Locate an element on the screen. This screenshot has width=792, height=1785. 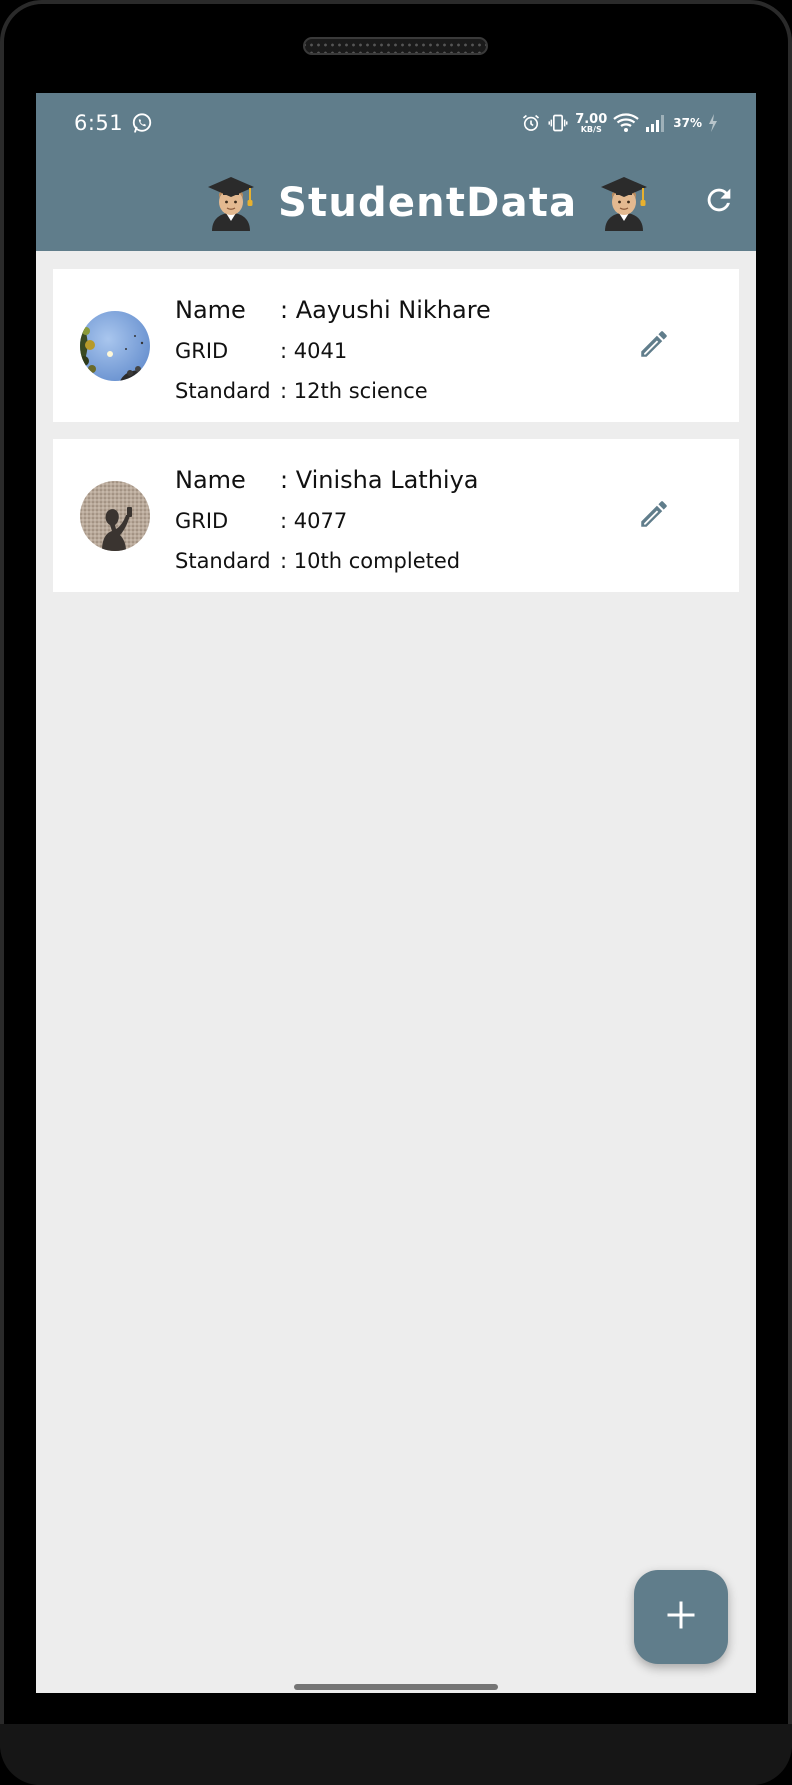
standard-value: : 10th completed is located at coordinates (370, 561).